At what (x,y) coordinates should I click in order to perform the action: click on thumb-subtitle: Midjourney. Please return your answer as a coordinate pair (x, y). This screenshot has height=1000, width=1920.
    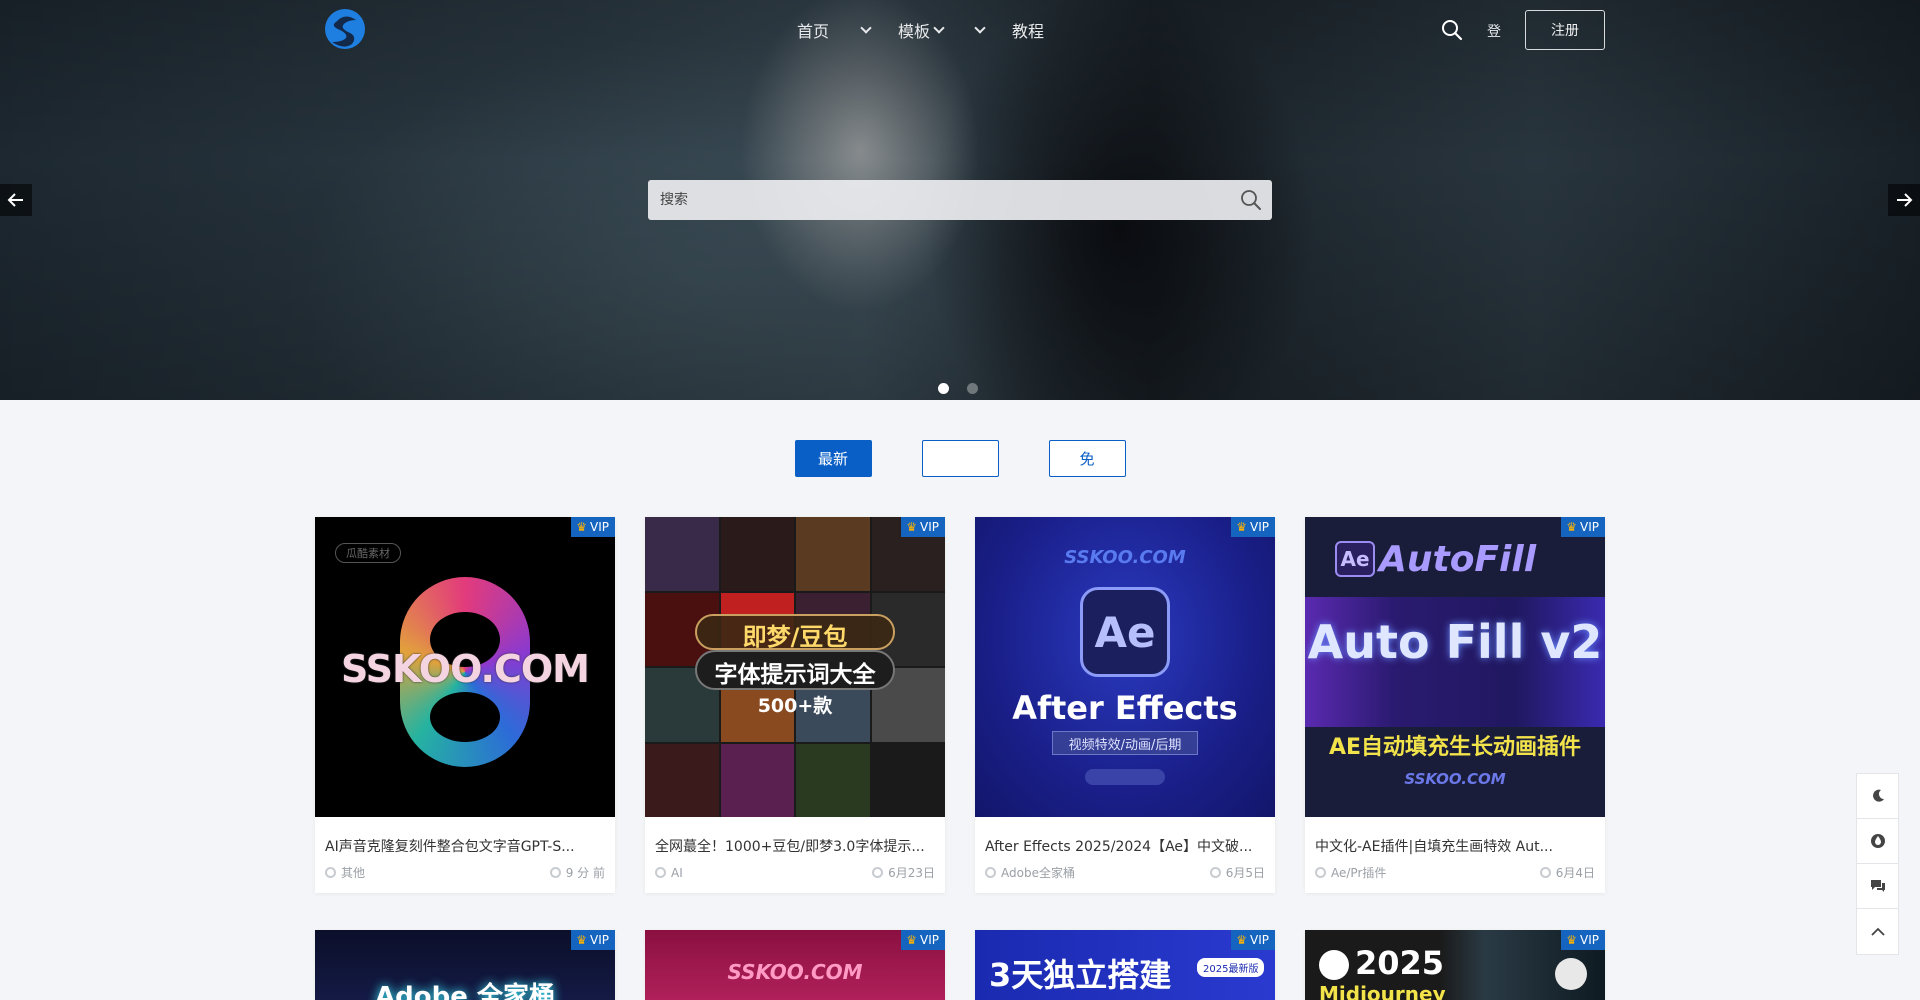
    Looking at the image, I should click on (1382, 991).